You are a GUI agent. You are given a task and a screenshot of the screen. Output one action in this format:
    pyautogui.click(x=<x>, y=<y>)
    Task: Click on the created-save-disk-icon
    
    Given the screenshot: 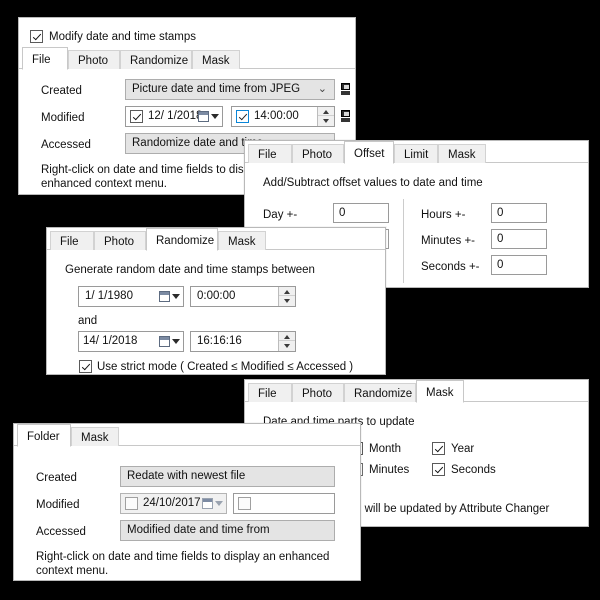 What is the action you would take?
    pyautogui.click(x=345, y=89)
    